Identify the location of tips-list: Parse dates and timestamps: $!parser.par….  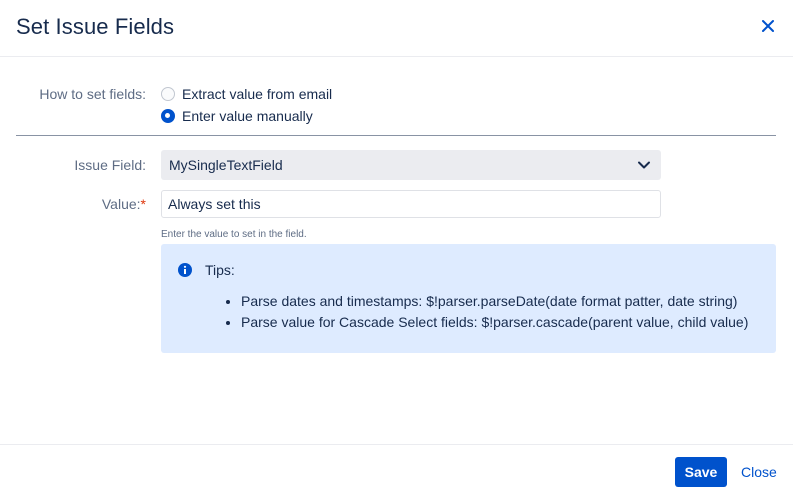
(494, 312).